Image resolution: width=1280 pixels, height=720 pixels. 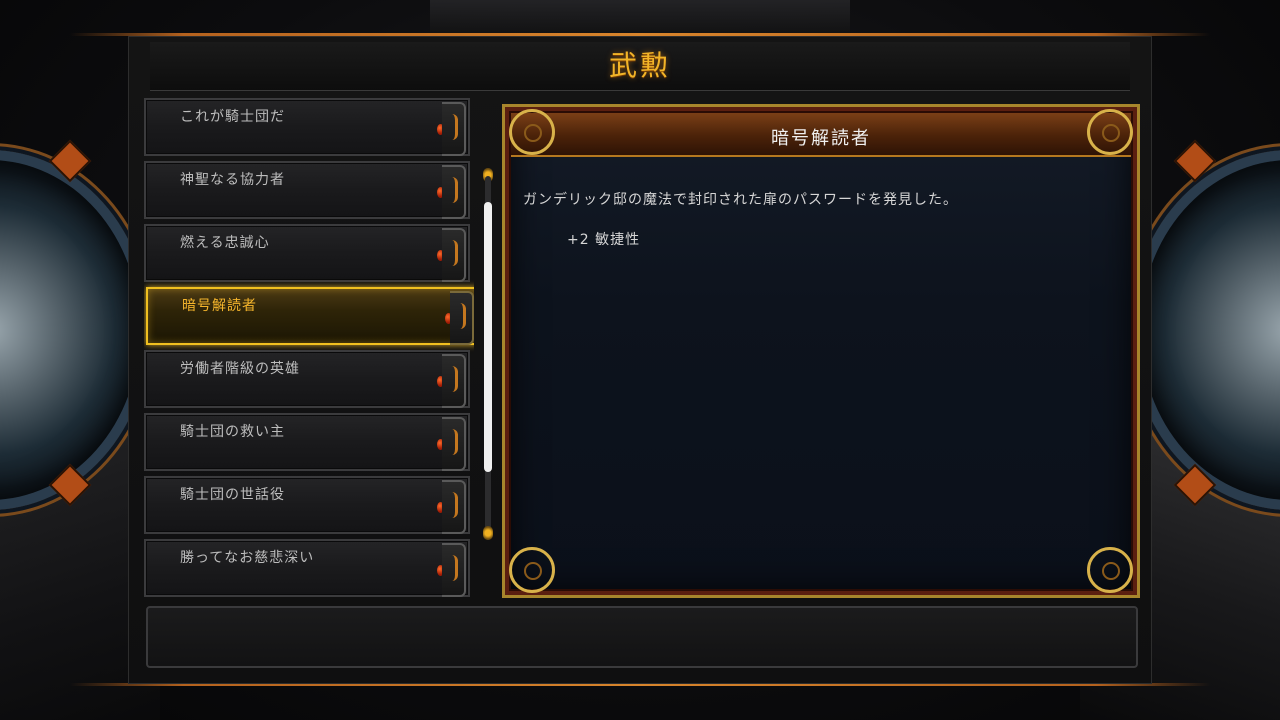 What do you see at coordinates (640, 18) in the screenshot?
I see `background-scenery-top` at bounding box center [640, 18].